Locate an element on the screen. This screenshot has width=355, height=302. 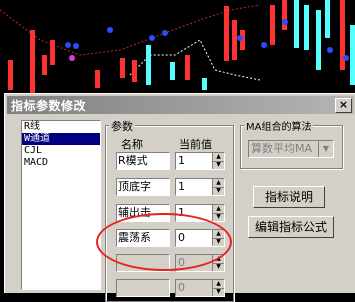
dropdown-arrow-icon: ▼ is located at coordinates (325, 149).